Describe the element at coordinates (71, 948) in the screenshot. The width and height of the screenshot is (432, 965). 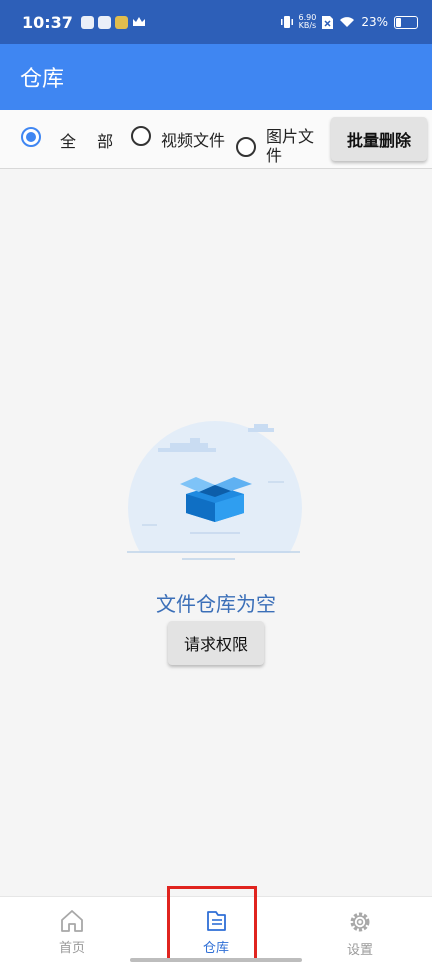
I see `nav-home-label: 首页` at that location.